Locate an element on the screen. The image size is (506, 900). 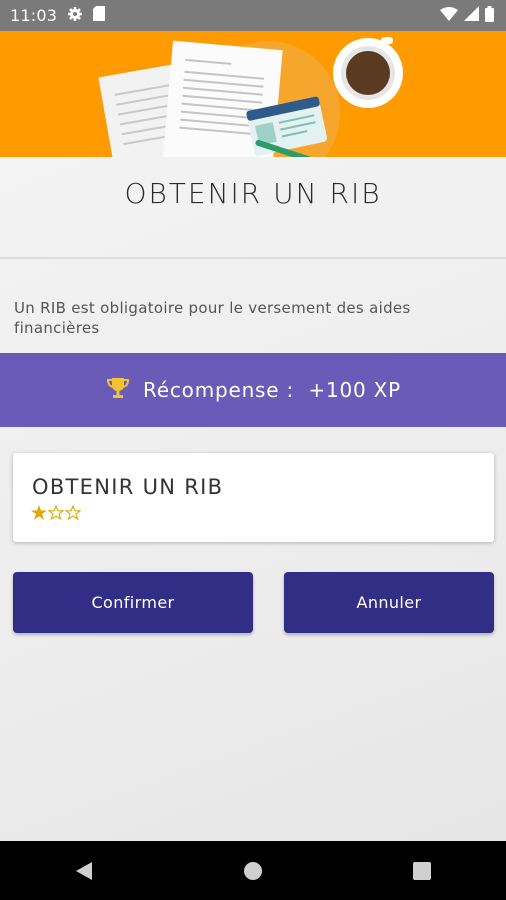
sim-card-icon is located at coordinates (99, 15).